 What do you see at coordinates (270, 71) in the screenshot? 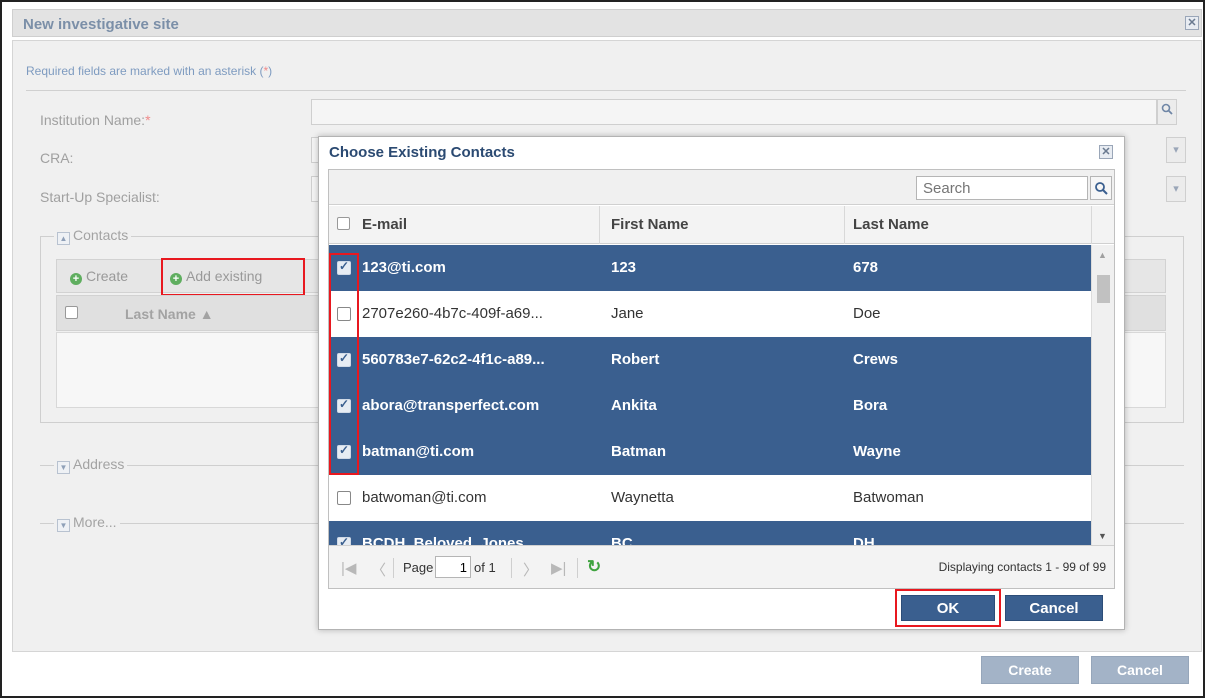
I see `required-note-end: )` at bounding box center [270, 71].